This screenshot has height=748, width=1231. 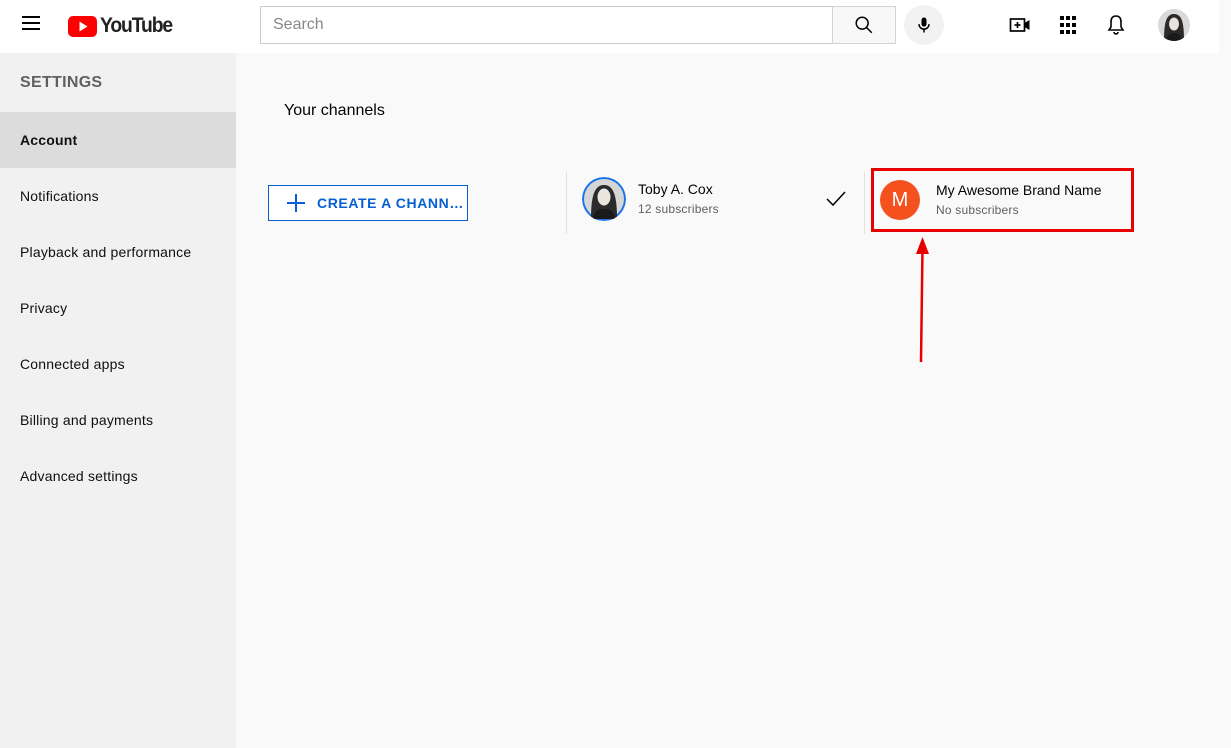 I want to click on sidebar-item-label: Playback and performance, so click(x=106, y=252).